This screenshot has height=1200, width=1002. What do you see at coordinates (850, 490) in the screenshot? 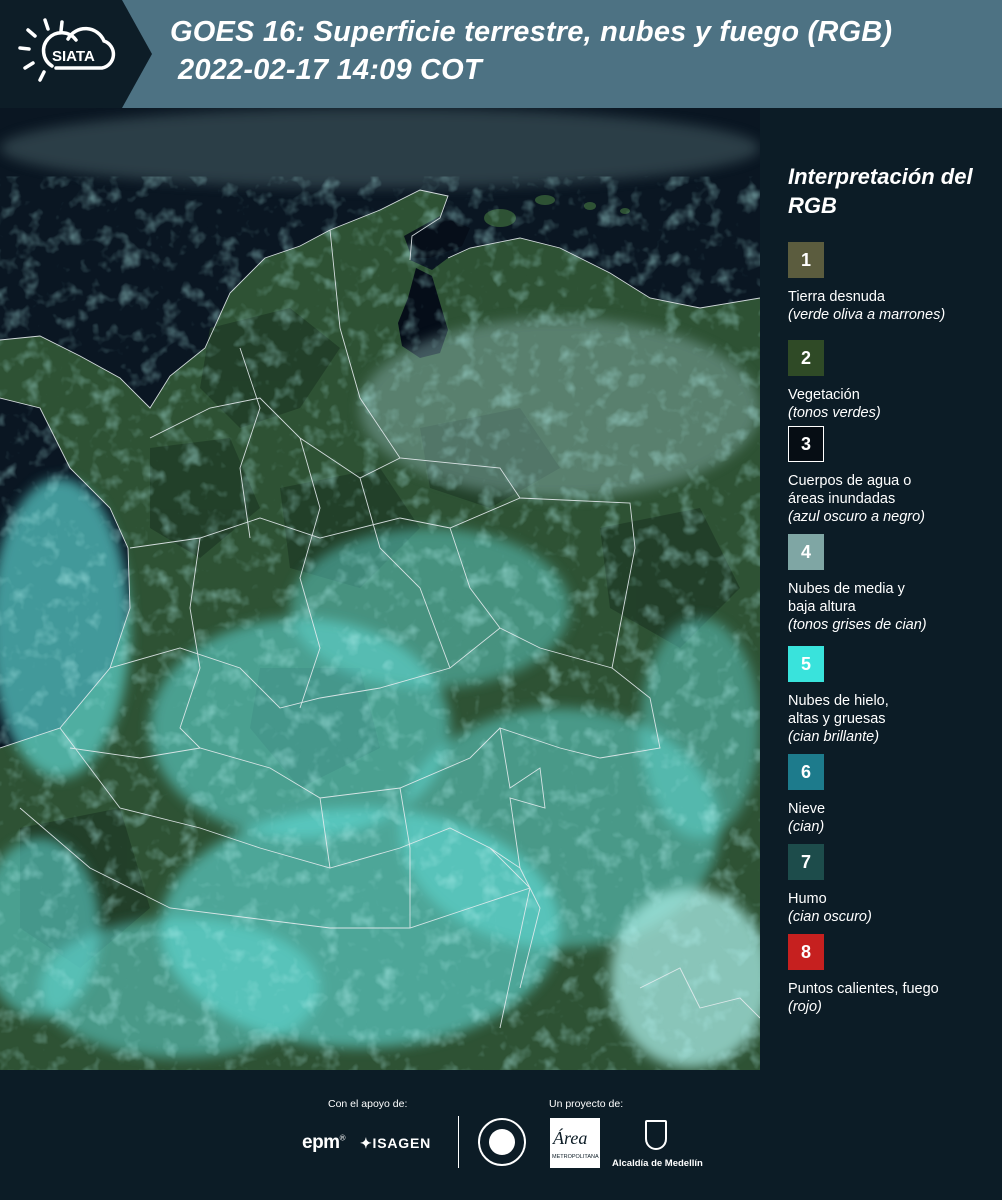
I see `legend-label: Cuerpos de agua o áreas inundadas` at bounding box center [850, 490].